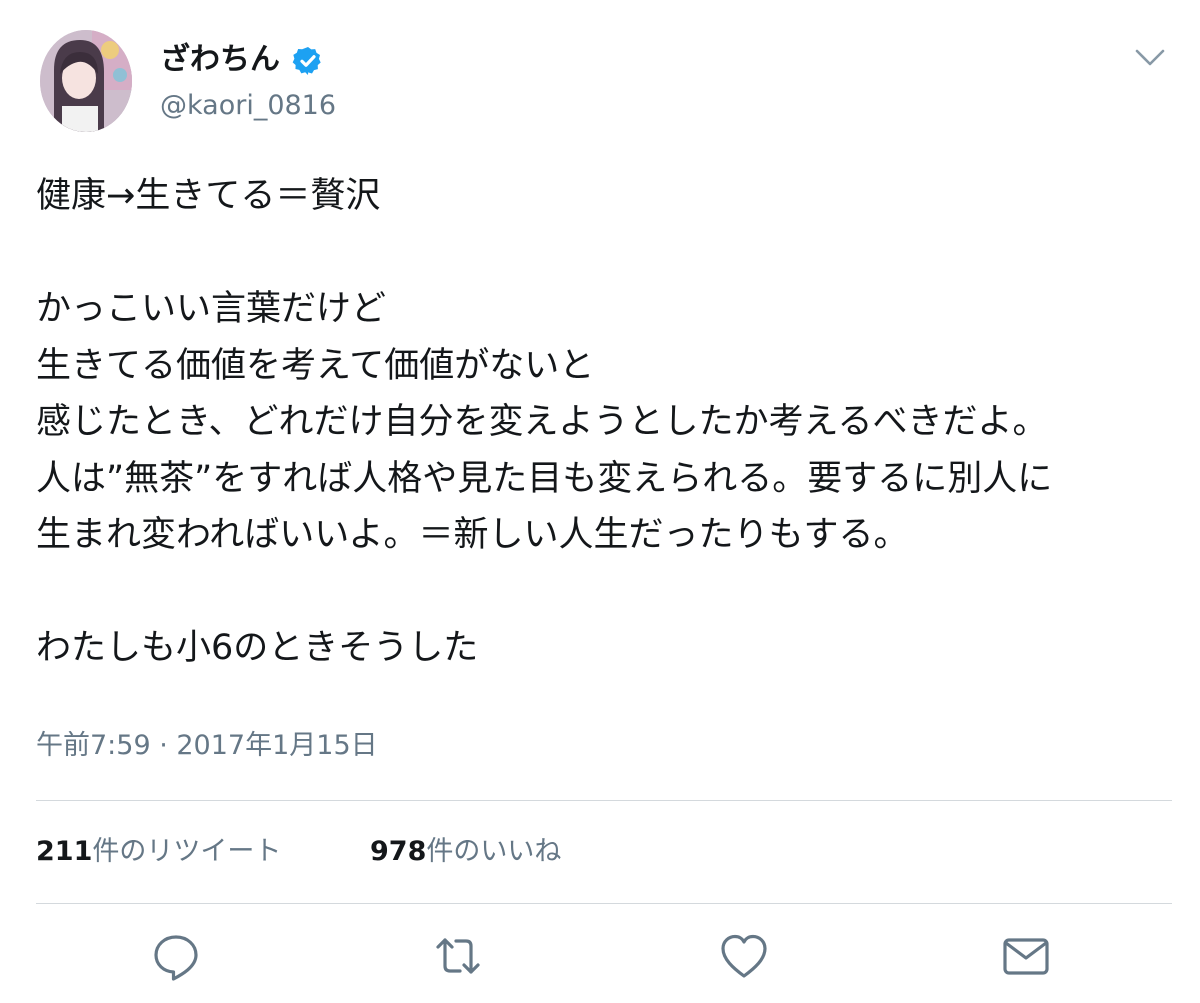  What do you see at coordinates (64, 851) in the screenshot?
I see `retweet-count: 211` at bounding box center [64, 851].